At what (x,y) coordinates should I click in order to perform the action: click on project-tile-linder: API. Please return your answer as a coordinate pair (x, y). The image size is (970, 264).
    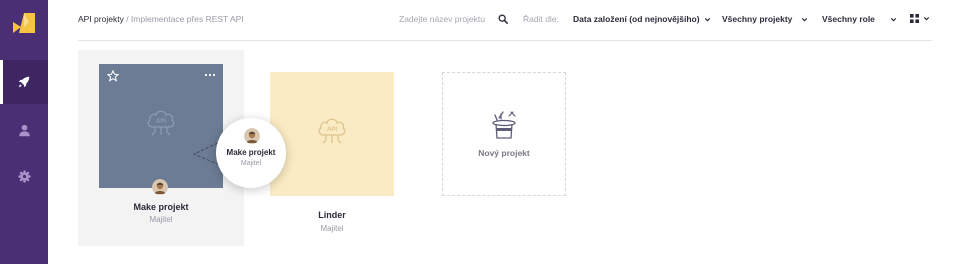
    Looking at the image, I should click on (332, 134).